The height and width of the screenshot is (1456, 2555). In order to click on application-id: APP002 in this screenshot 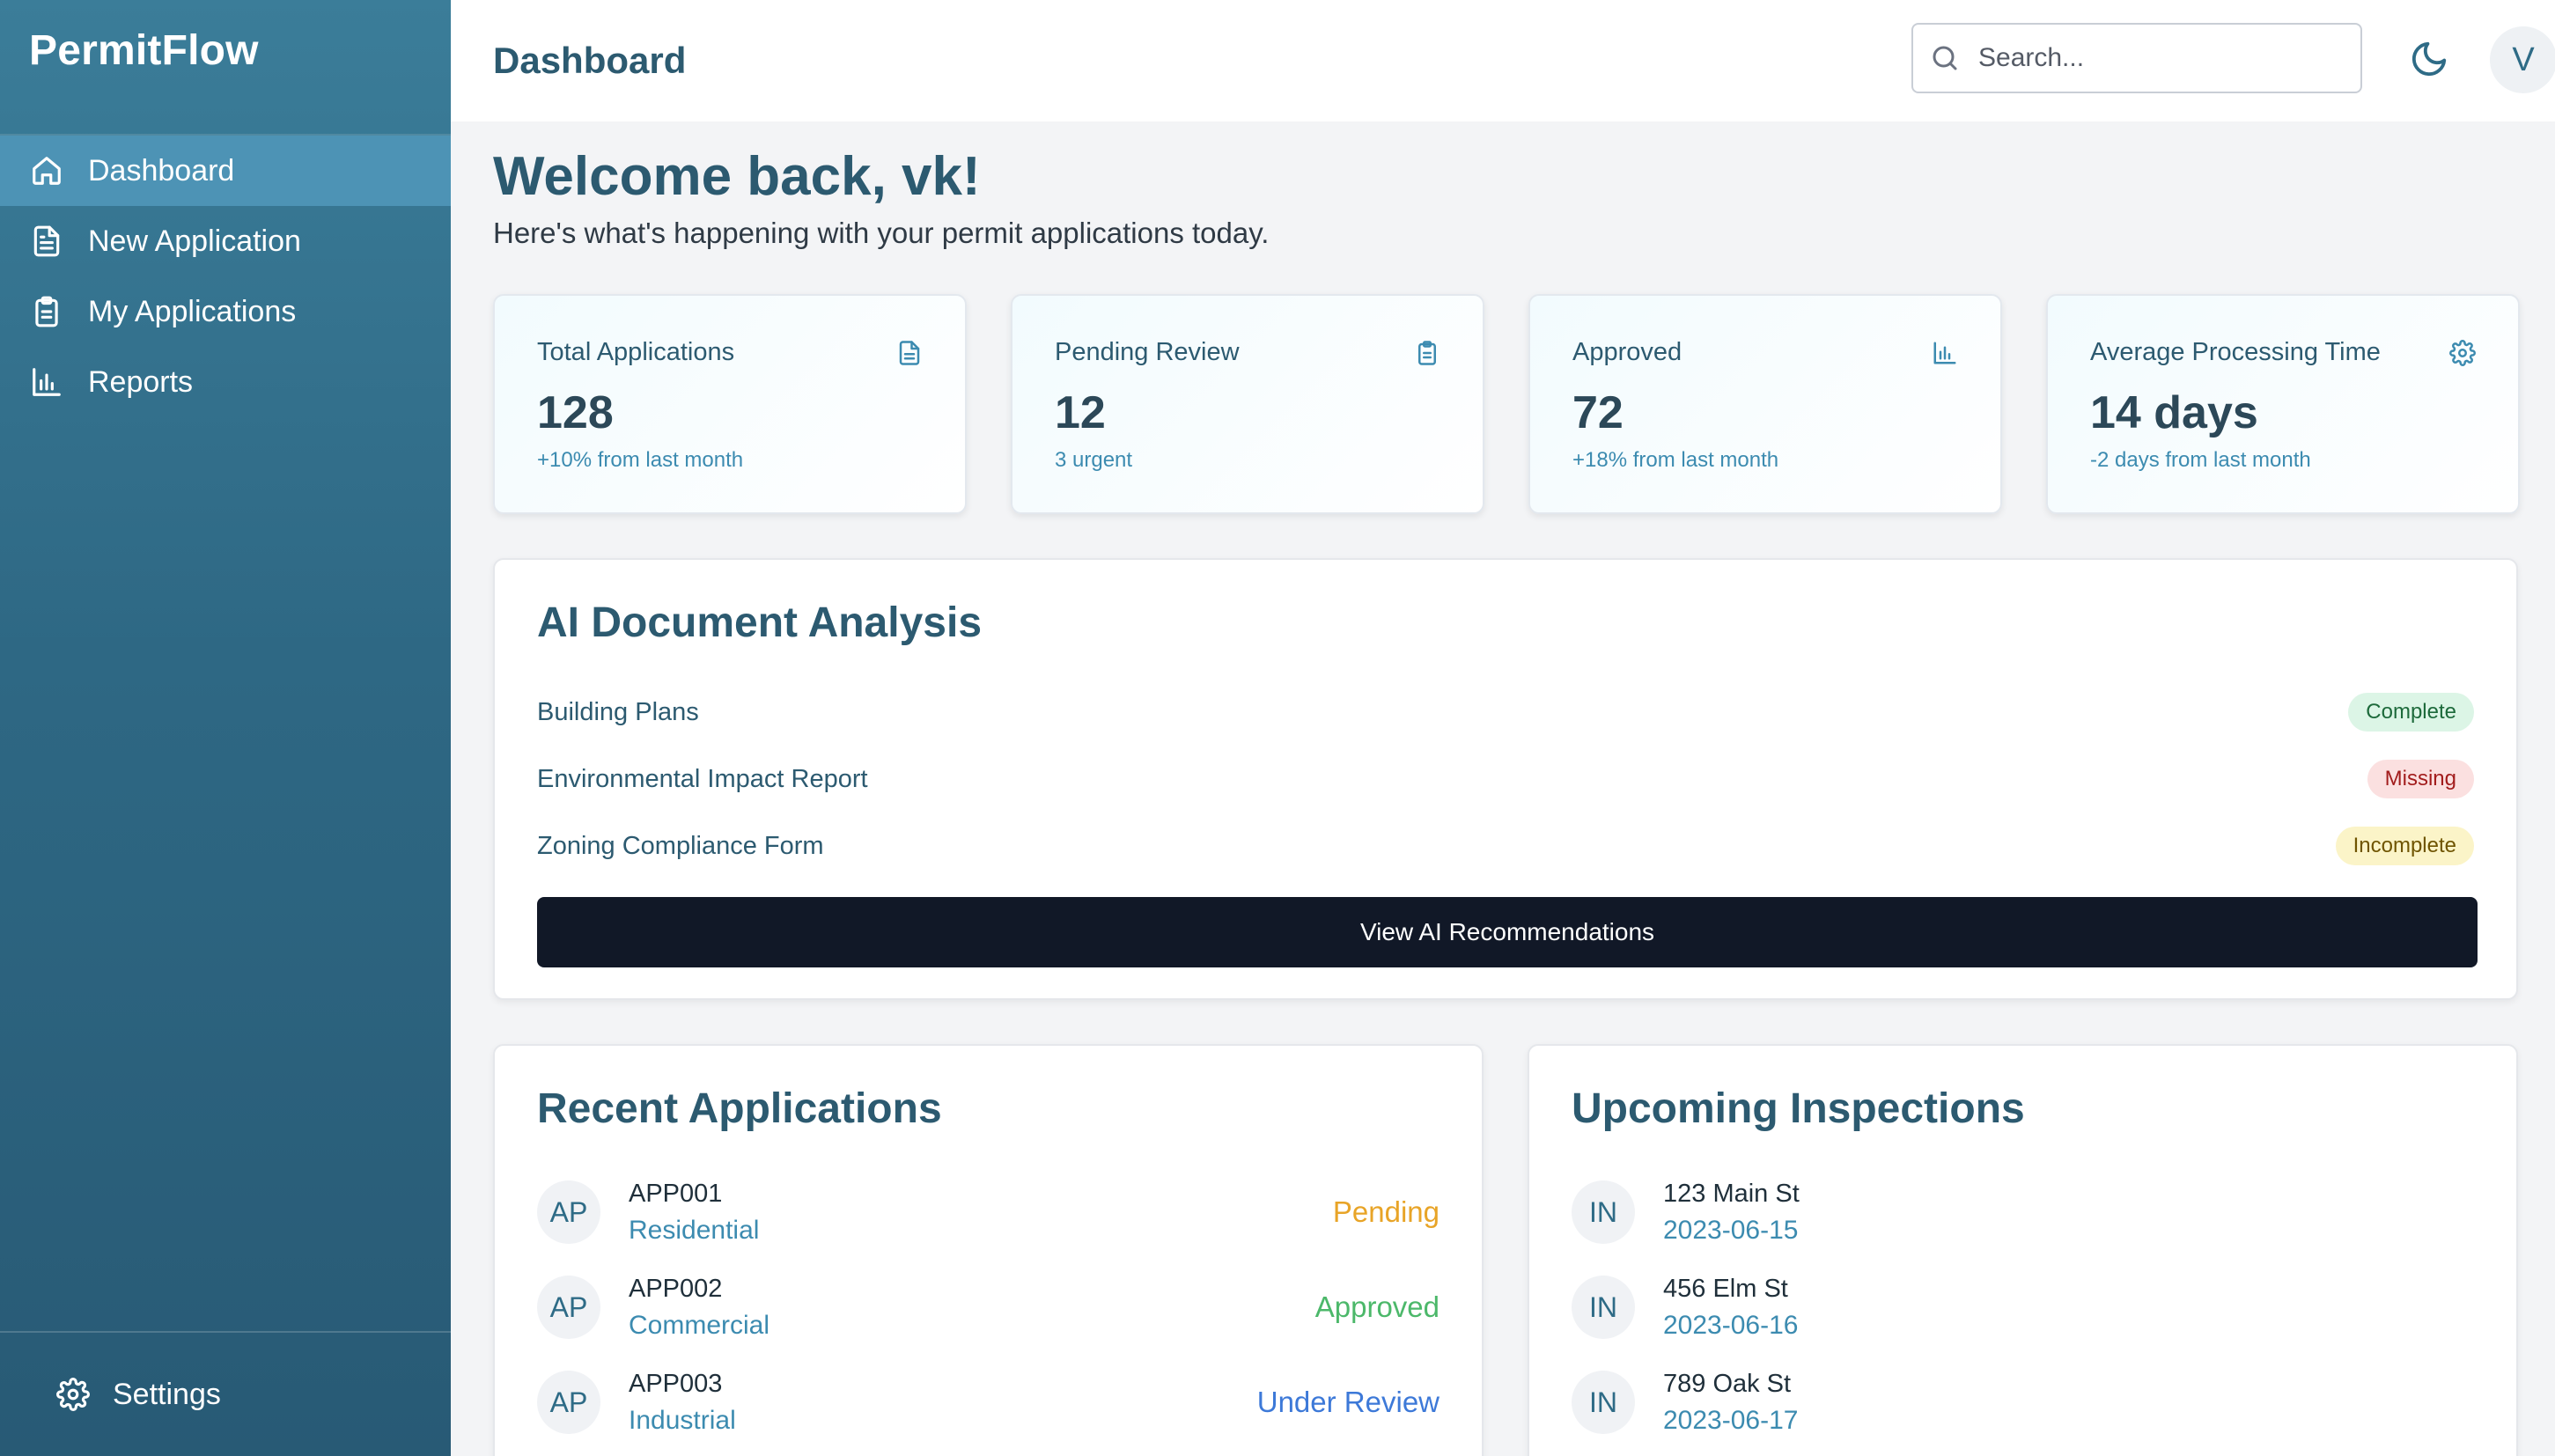, I will do `click(676, 1288)`.